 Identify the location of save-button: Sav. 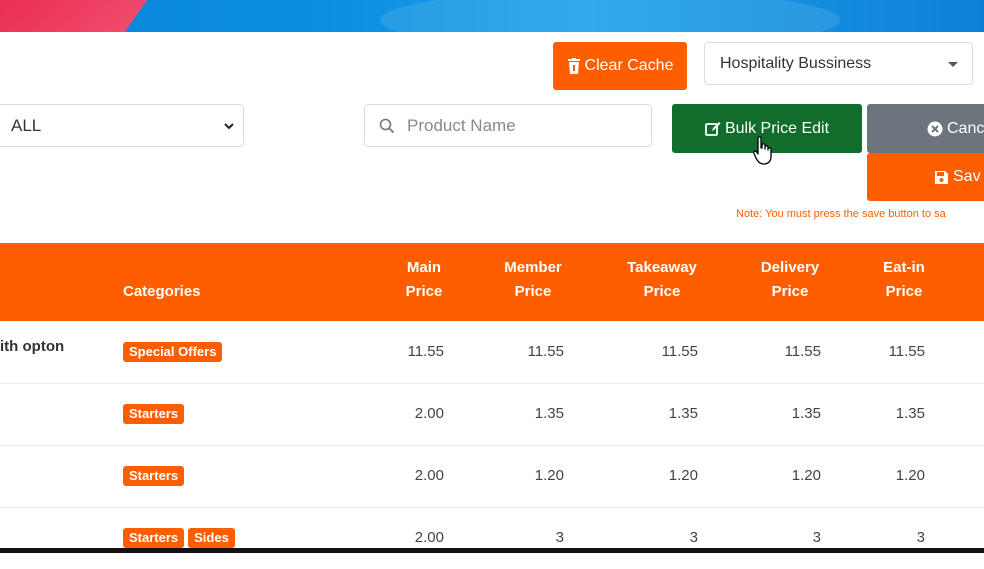
(925, 177).